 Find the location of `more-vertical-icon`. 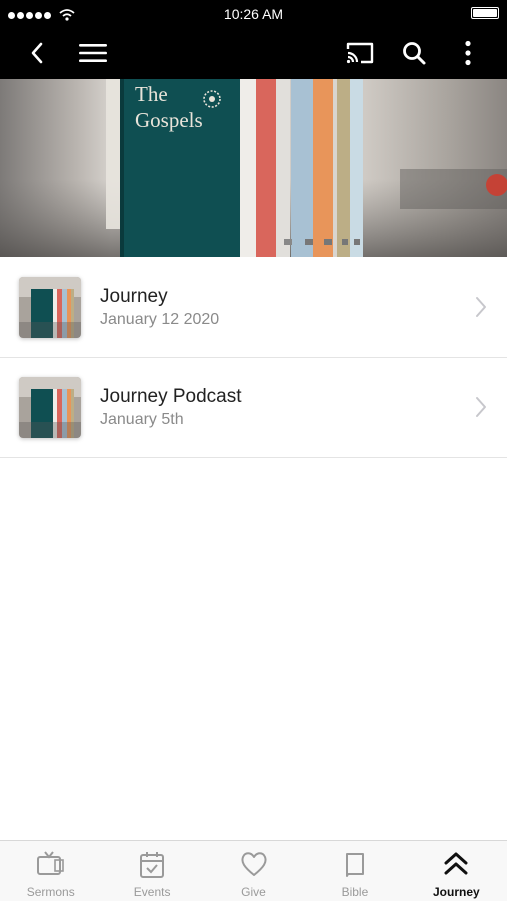

more-vertical-icon is located at coordinates (468, 53).